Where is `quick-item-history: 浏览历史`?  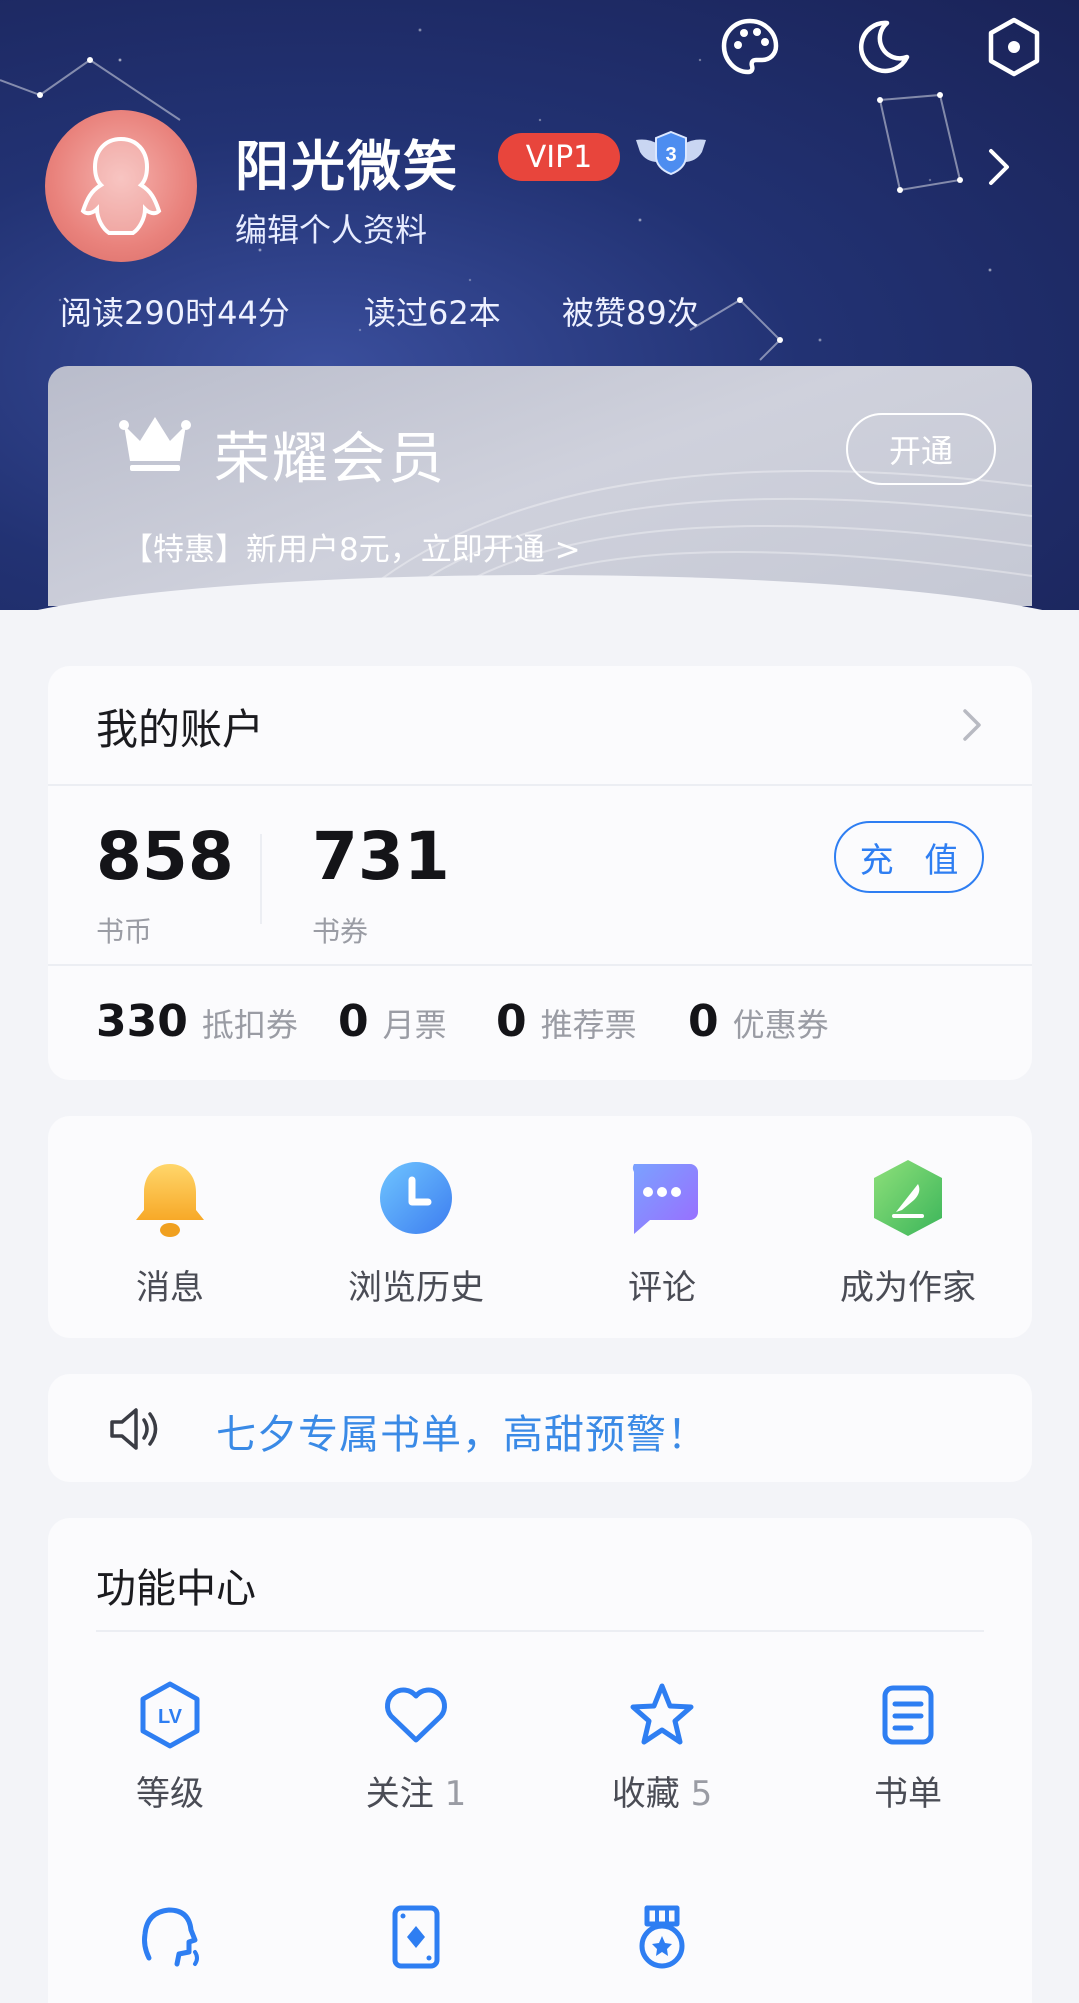 quick-item-history: 浏览历史 is located at coordinates (416, 1233).